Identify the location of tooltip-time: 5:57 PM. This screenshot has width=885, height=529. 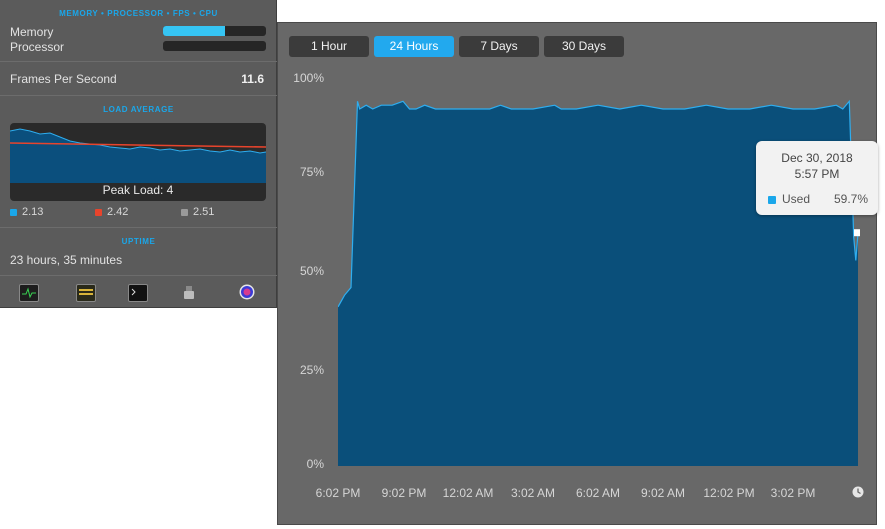
(817, 174).